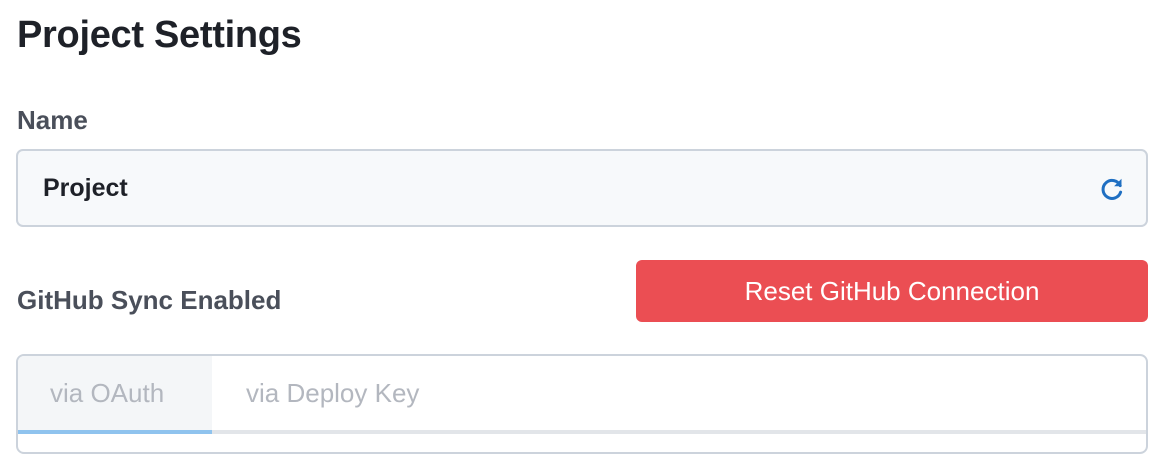 The image size is (1164, 454). Describe the element at coordinates (159, 35) in the screenshot. I see `page-title: Project Settings` at that location.